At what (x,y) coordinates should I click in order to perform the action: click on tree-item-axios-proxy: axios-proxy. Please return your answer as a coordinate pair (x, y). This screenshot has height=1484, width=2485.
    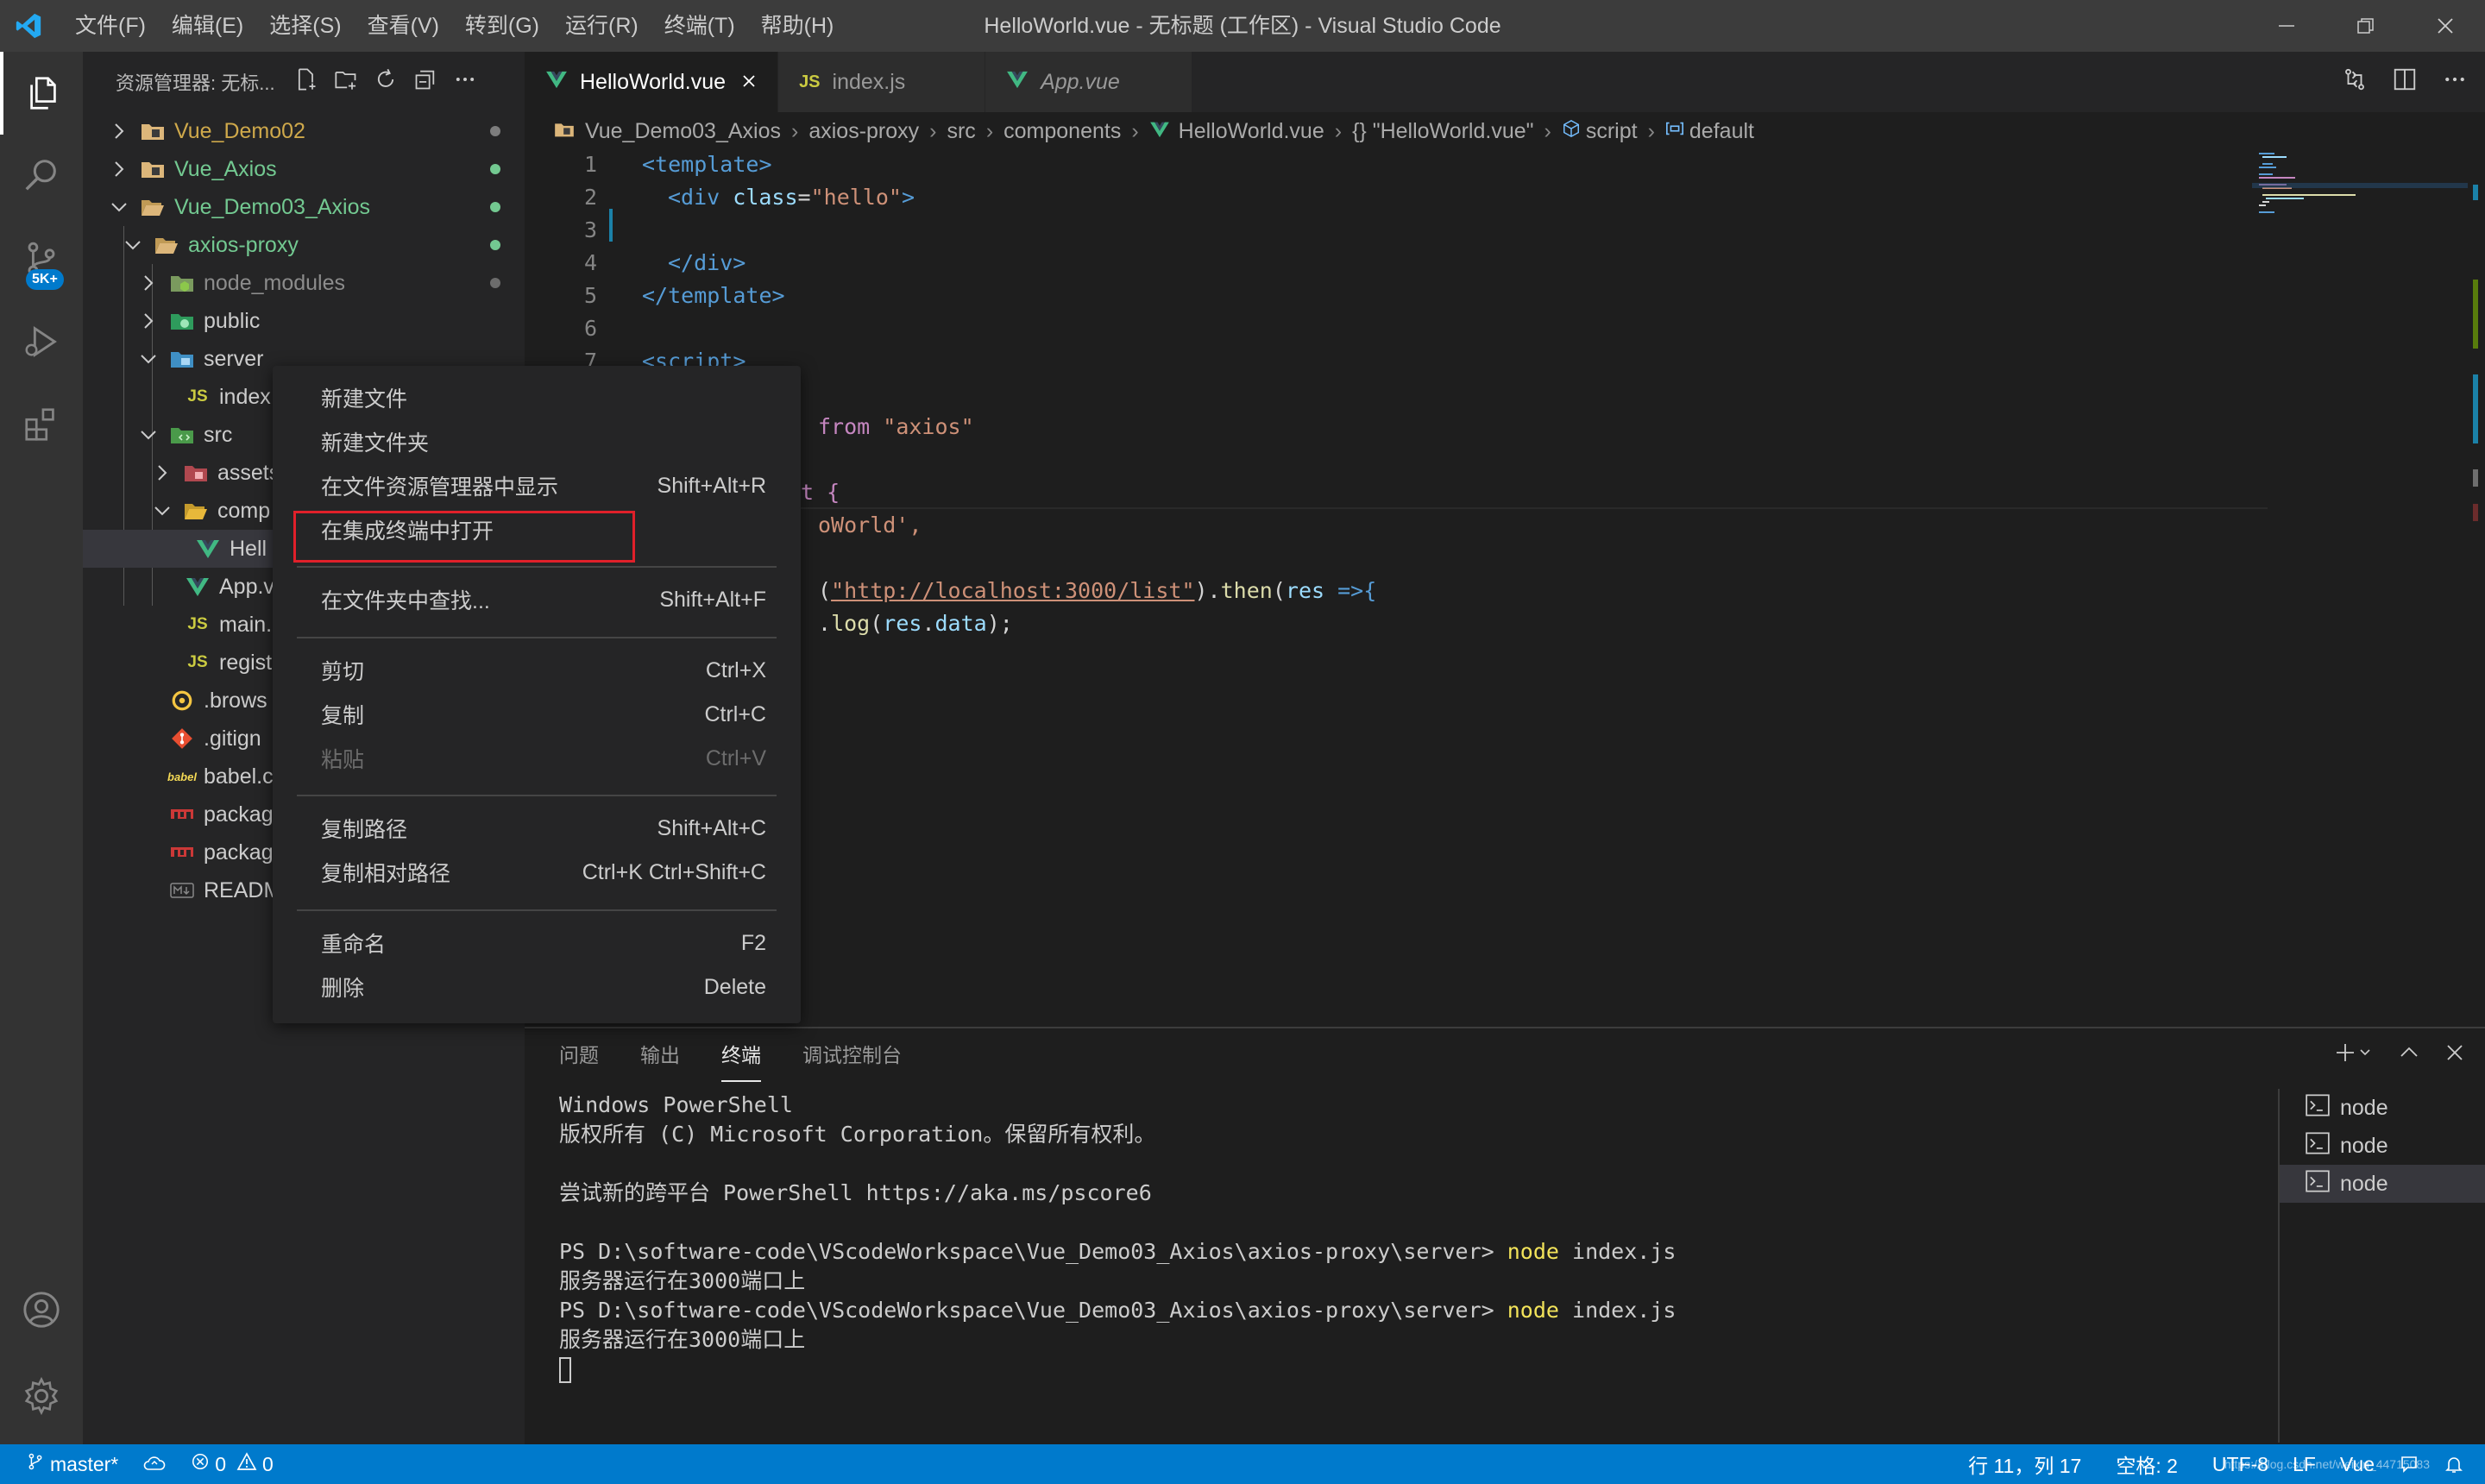
    Looking at the image, I should click on (304, 245).